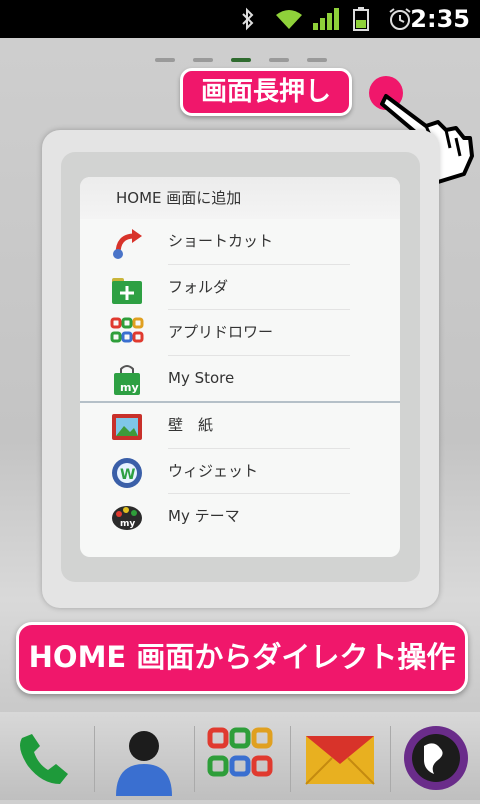 The height and width of the screenshot is (804, 480). I want to click on menu-title: HOME 画面に追加, so click(240, 198).